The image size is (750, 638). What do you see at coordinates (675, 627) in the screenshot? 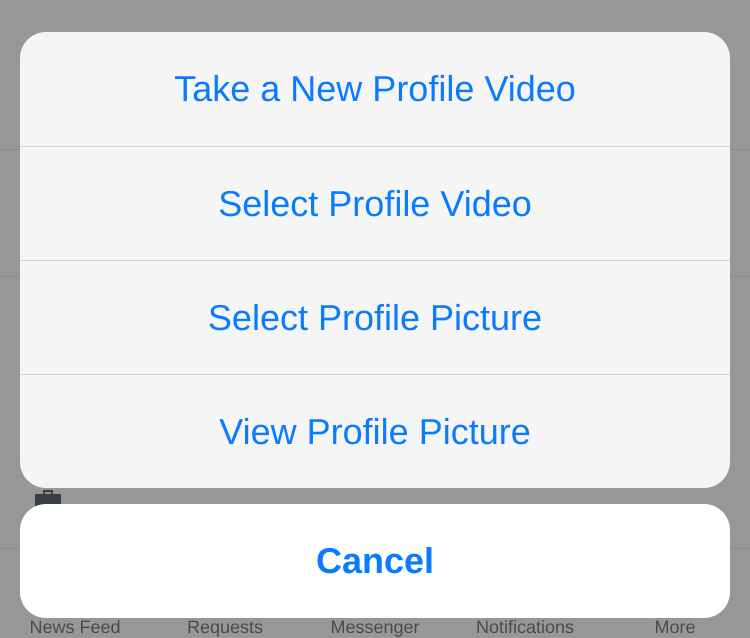
I see `tab-bar-item: More` at bounding box center [675, 627].